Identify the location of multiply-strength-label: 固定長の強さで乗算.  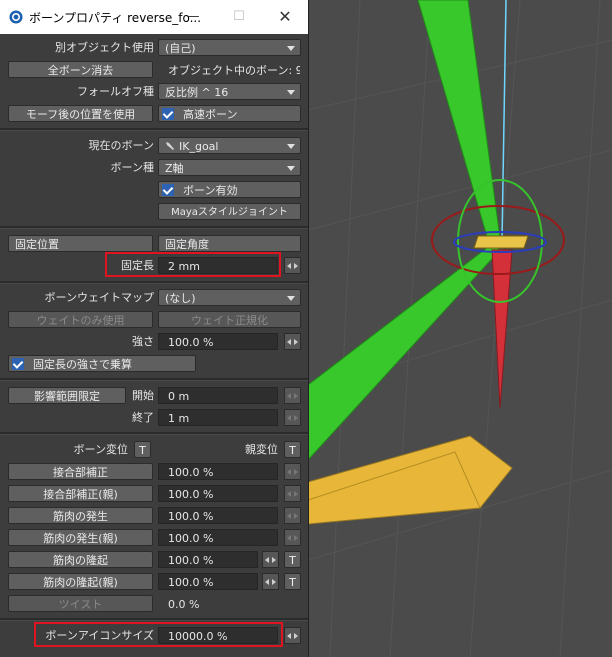
(82, 364).